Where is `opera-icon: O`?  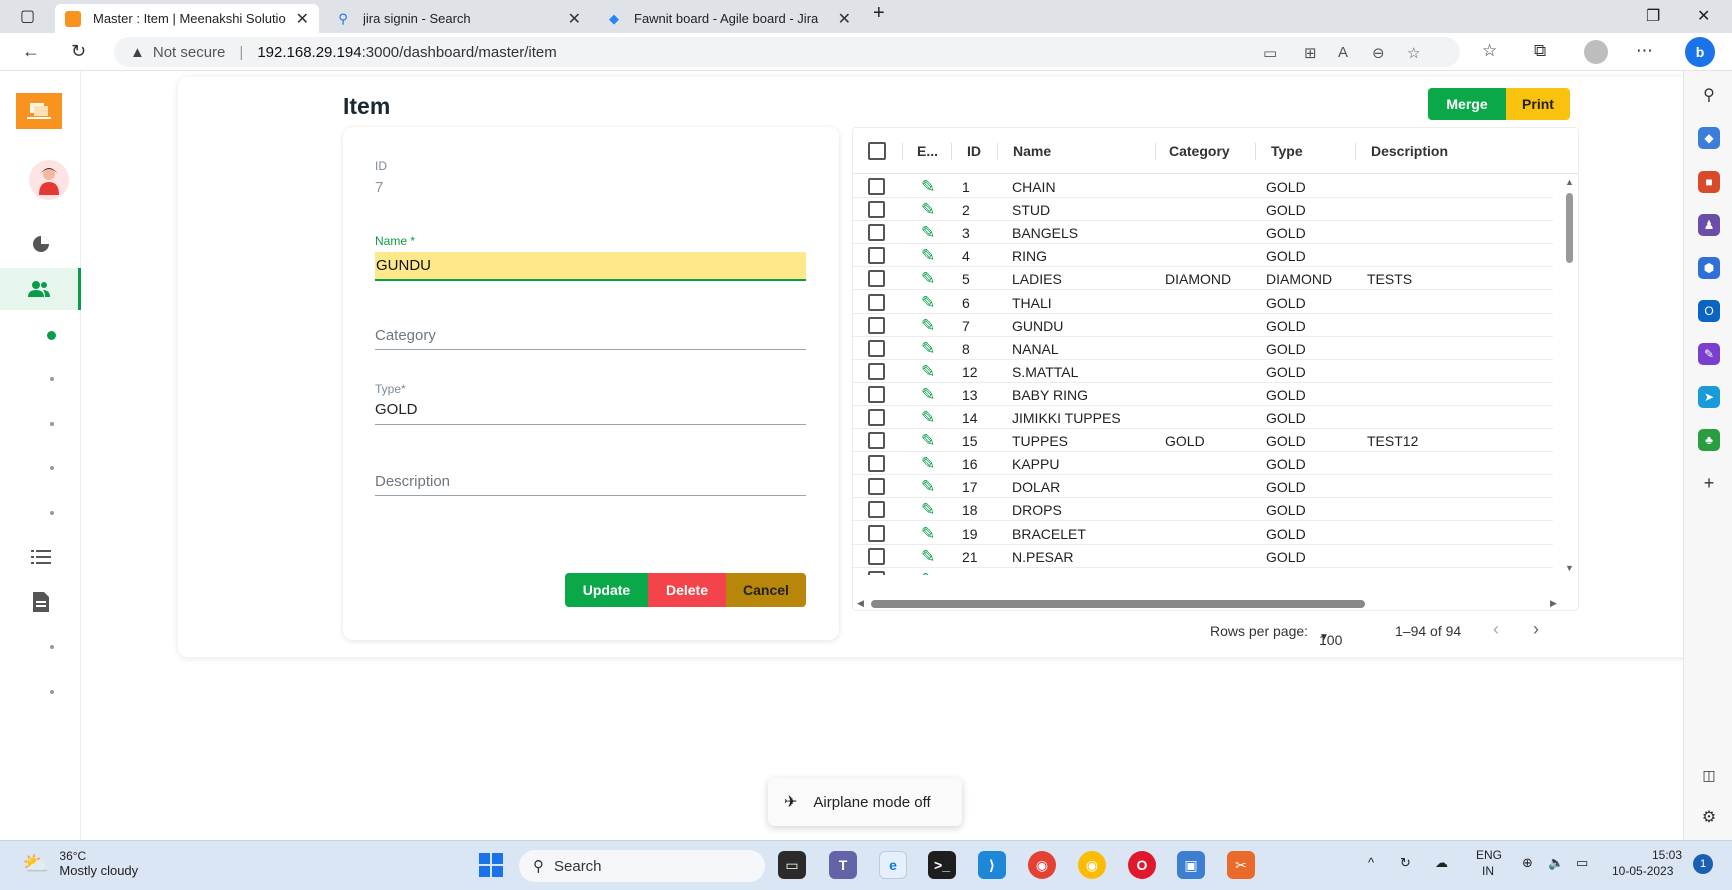
opera-icon: O is located at coordinates (1142, 865).